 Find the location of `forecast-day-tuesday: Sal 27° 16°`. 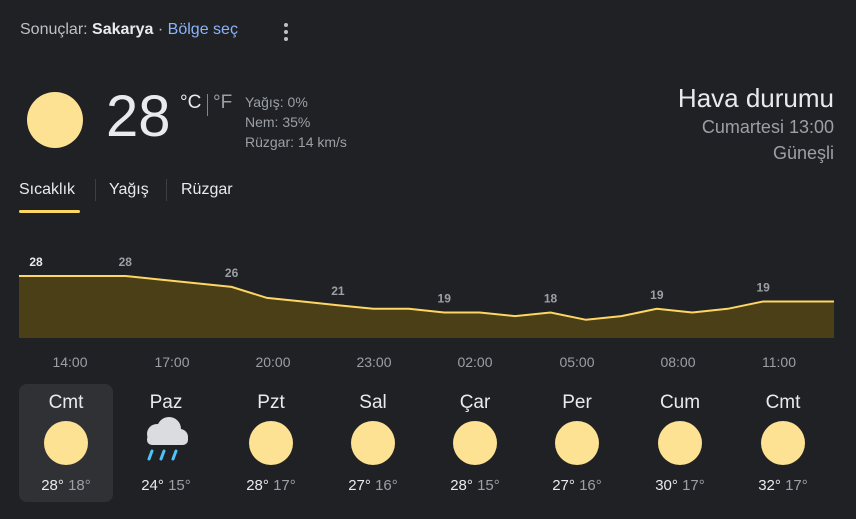

forecast-day-tuesday: Sal 27° 16° is located at coordinates (373, 443).